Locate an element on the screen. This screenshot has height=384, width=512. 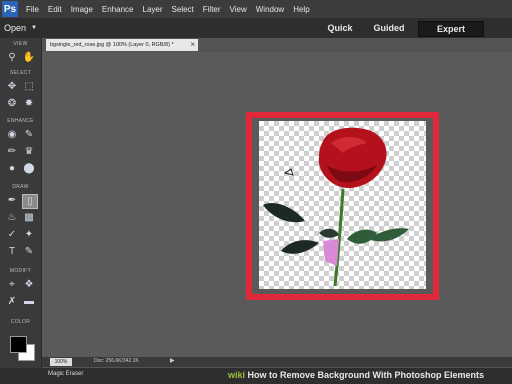
mode-guided-button: Guided is located at coordinates (389, 28).